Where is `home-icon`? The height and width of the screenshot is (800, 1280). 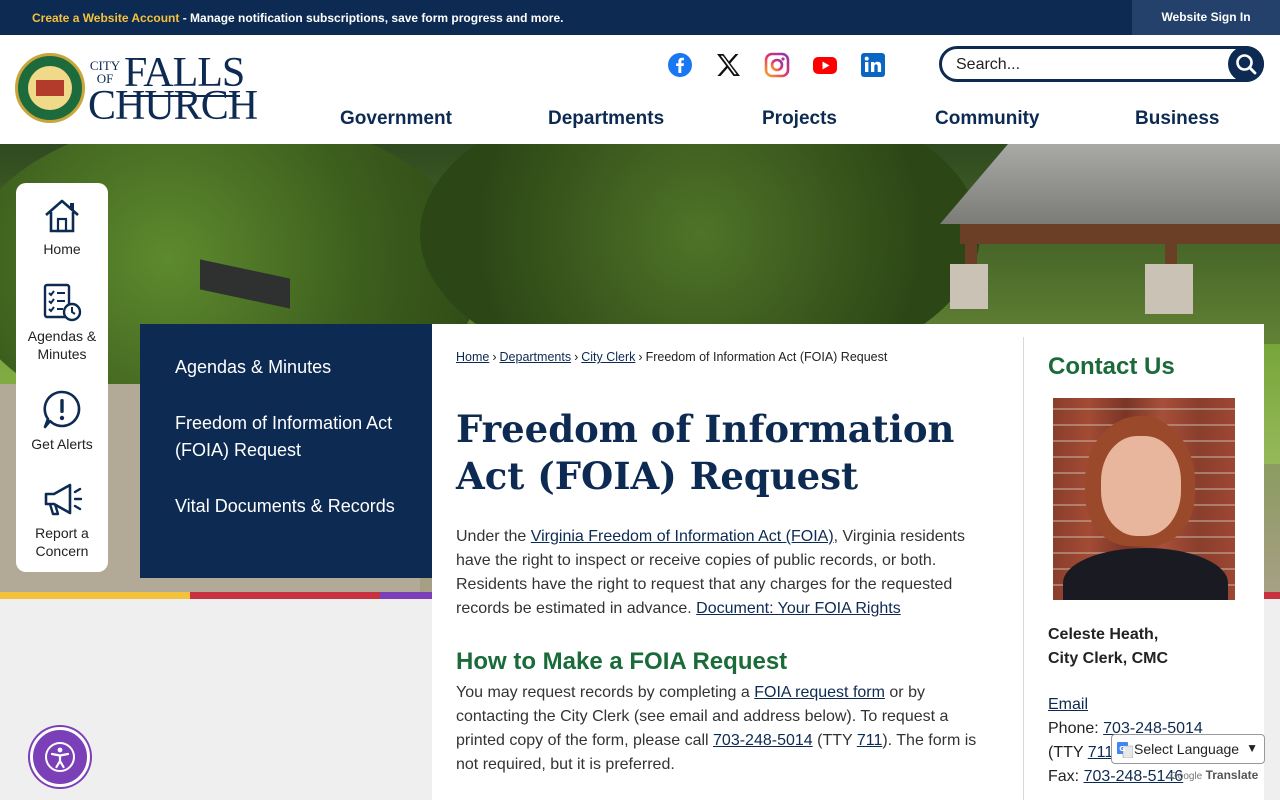
home-icon is located at coordinates (62, 216).